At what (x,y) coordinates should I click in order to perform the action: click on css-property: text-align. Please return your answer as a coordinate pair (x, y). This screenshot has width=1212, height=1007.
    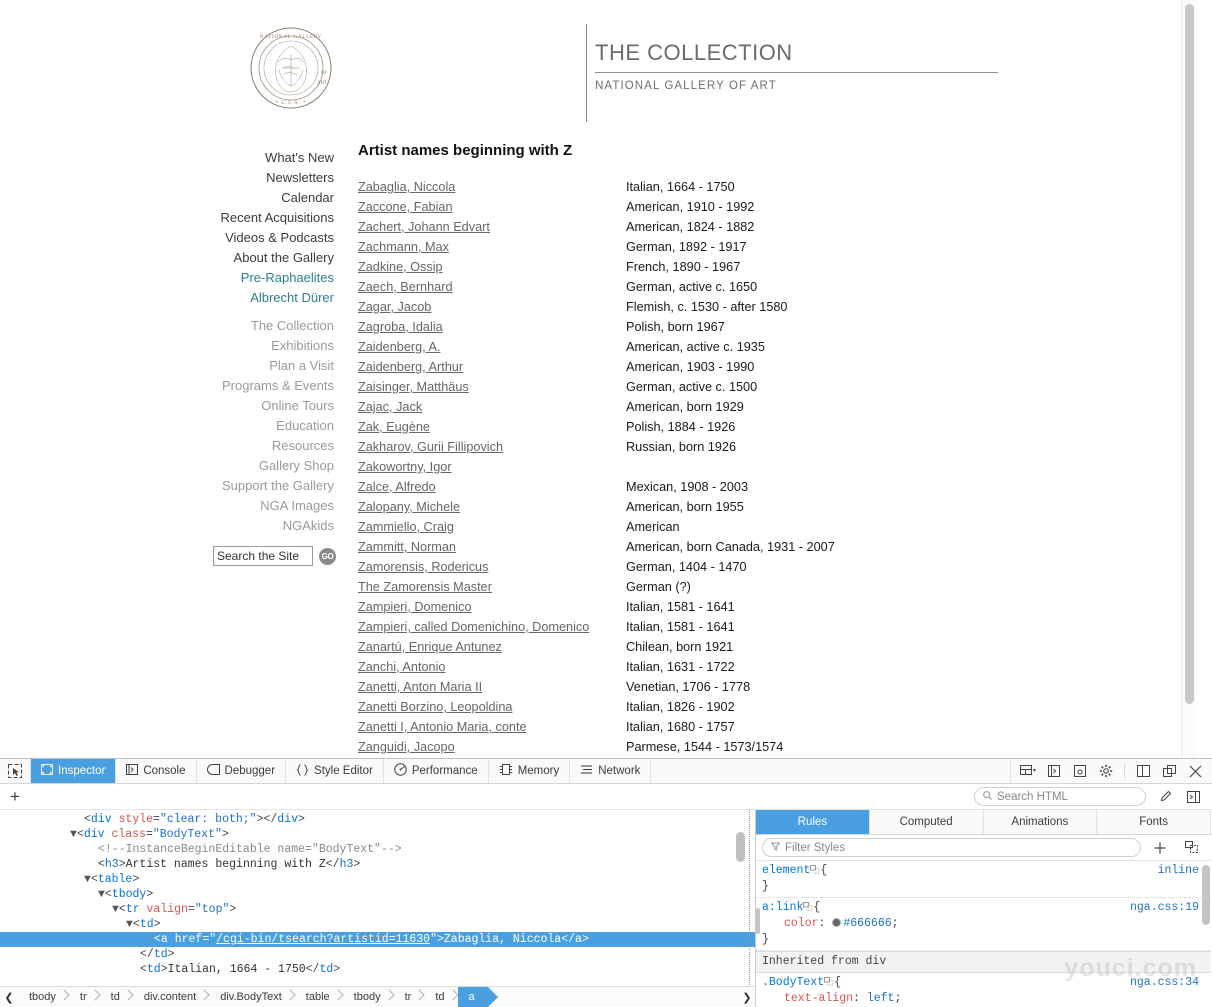
    Looking at the image, I should click on (807, 998).